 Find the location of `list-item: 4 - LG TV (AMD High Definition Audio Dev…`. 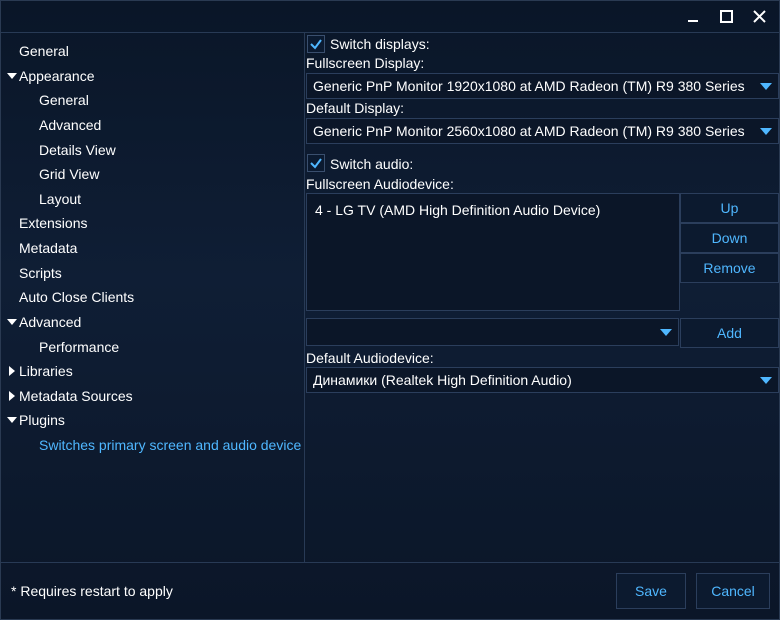

list-item: 4 - LG TV (AMD High Definition Audio Dev… is located at coordinates (457, 210).